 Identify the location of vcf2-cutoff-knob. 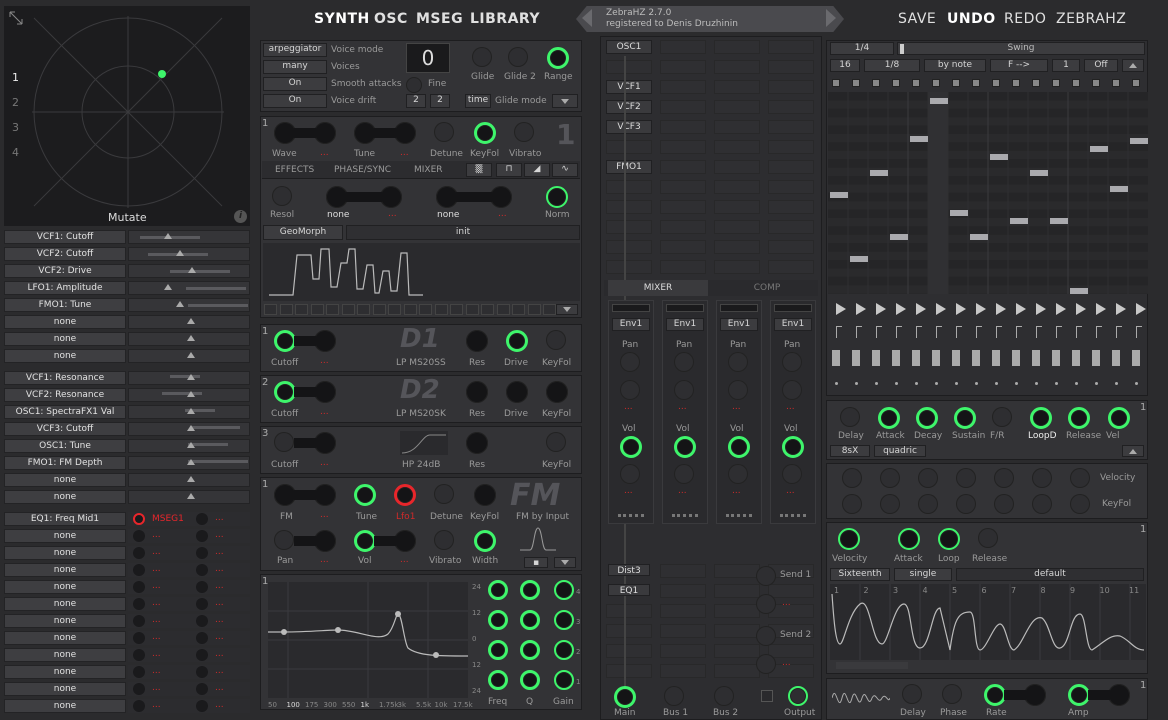
(285, 392).